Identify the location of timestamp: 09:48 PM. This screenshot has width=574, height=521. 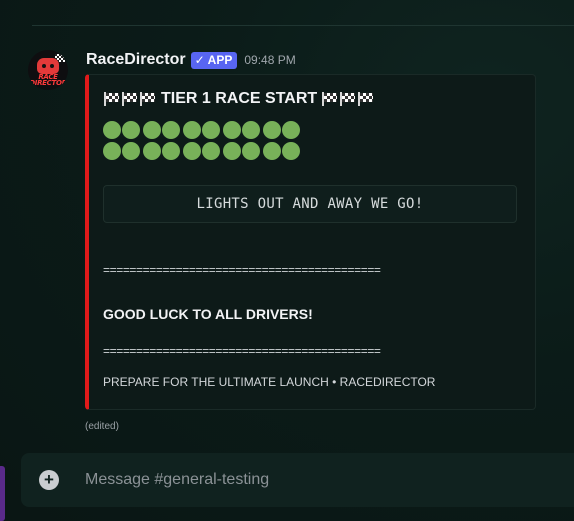
(269, 60).